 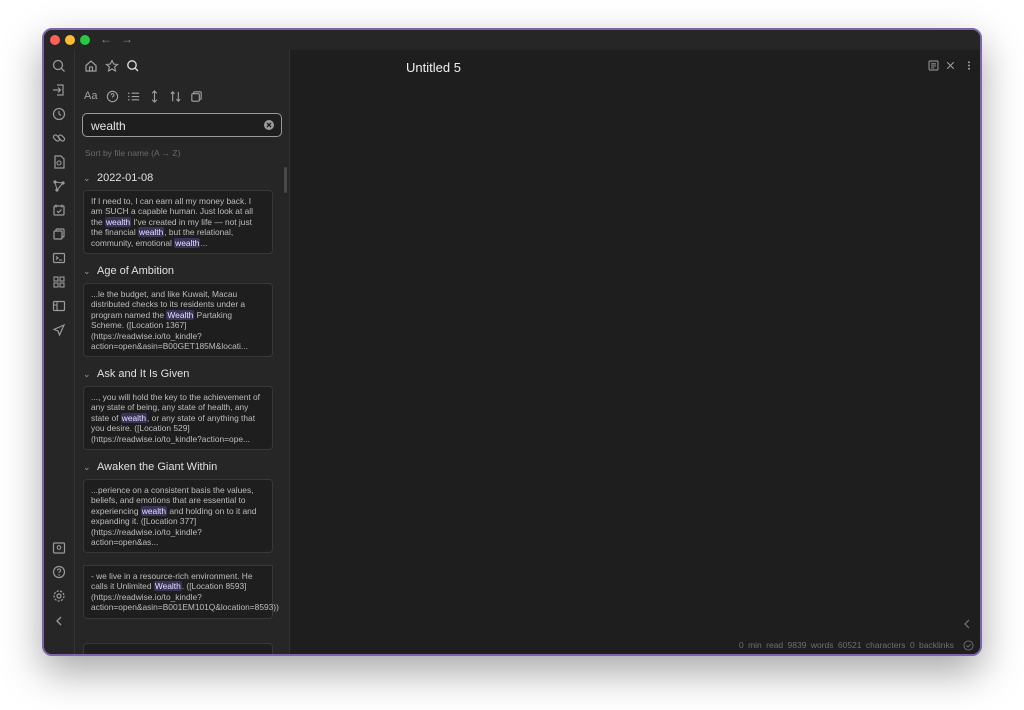 What do you see at coordinates (950, 65) in the screenshot?
I see `close-icon` at bounding box center [950, 65].